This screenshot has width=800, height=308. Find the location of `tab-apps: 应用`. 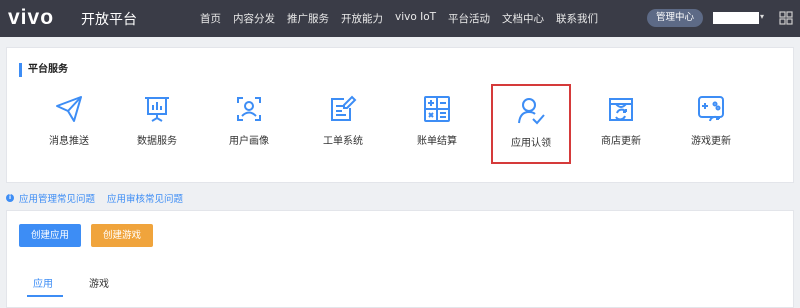

tab-apps: 应用 is located at coordinates (43, 282).